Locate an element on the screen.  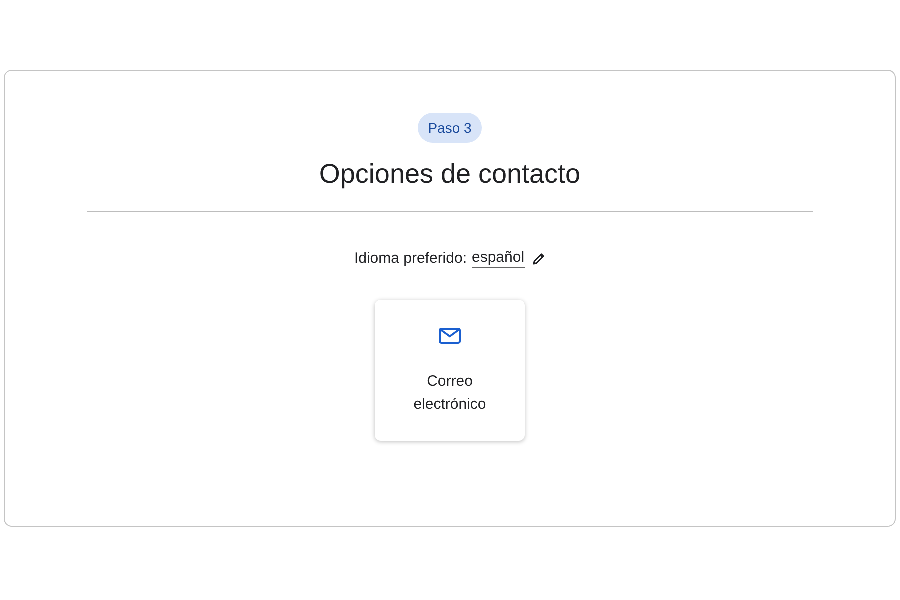
language-label: Idioma preferido: is located at coordinates (410, 258).